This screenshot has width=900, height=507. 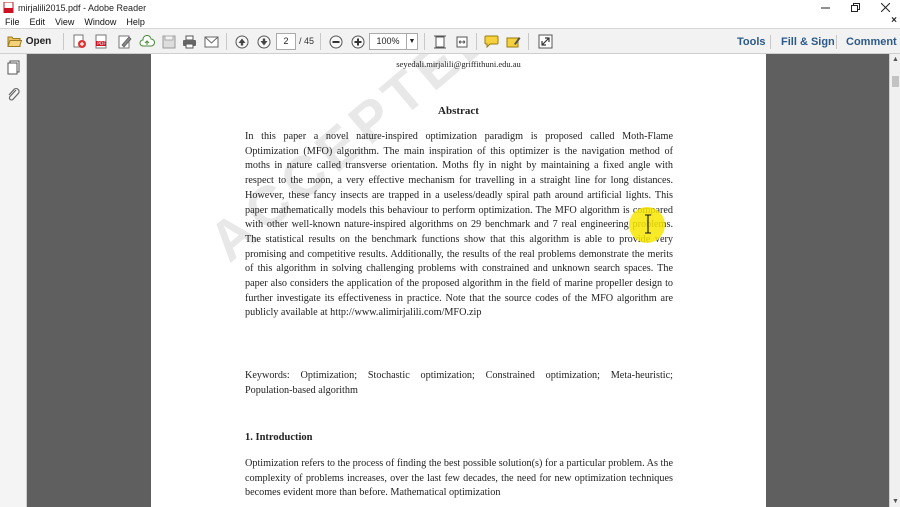 What do you see at coordinates (13, 67) in the screenshot?
I see `page-thumbnails-icon` at bounding box center [13, 67].